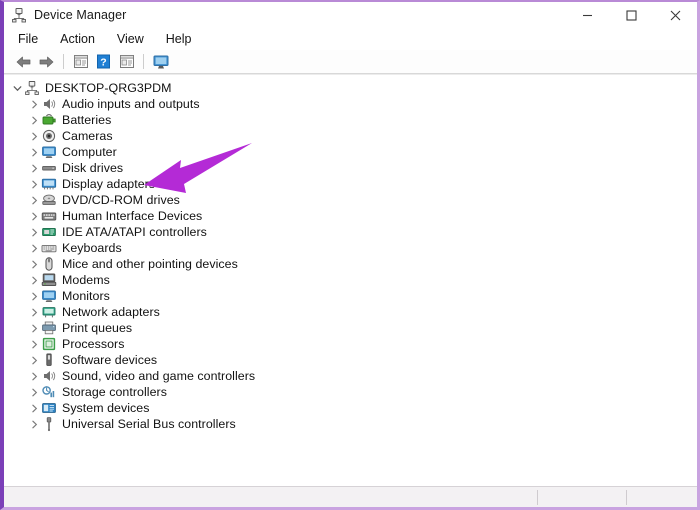  Describe the element at coordinates (350, 62) in the screenshot. I see `toolbar: ?` at that location.